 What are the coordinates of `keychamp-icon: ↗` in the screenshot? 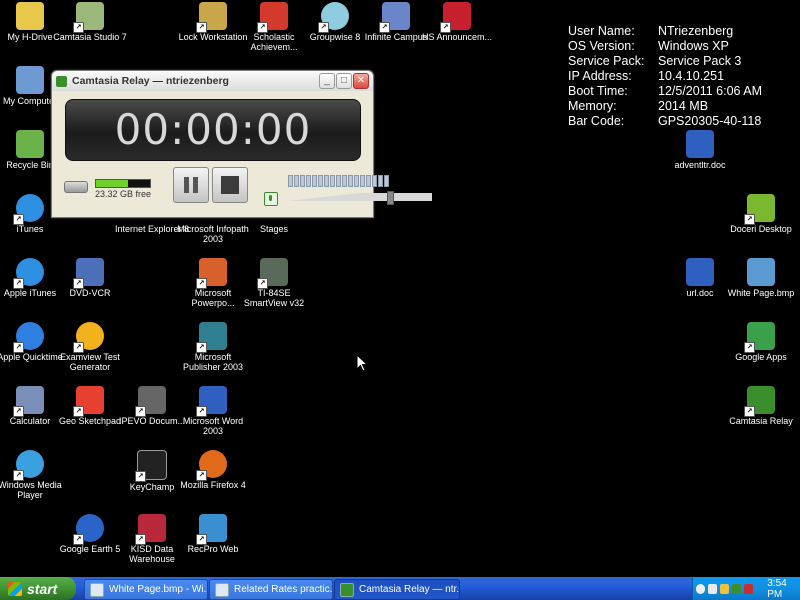 It's located at (151, 466).